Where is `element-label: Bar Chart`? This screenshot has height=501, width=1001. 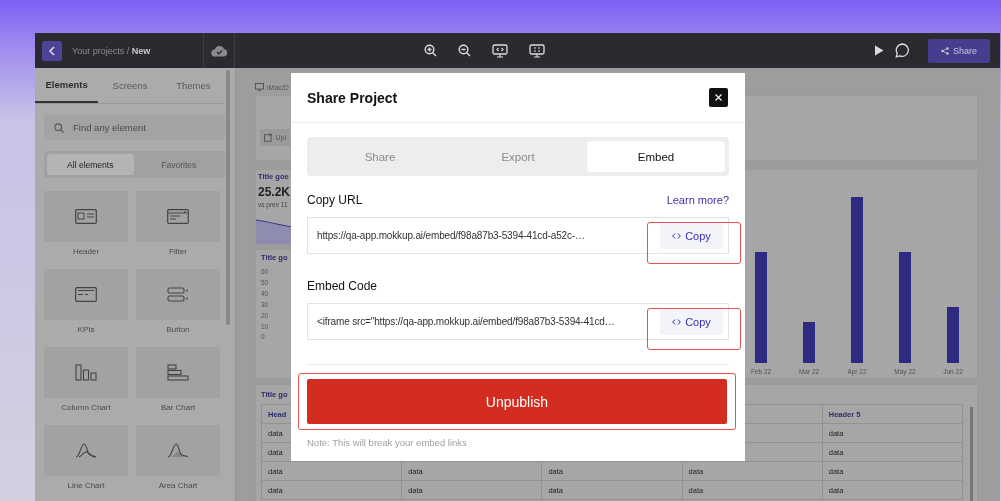
element-label: Bar Chart is located at coordinates (178, 407).